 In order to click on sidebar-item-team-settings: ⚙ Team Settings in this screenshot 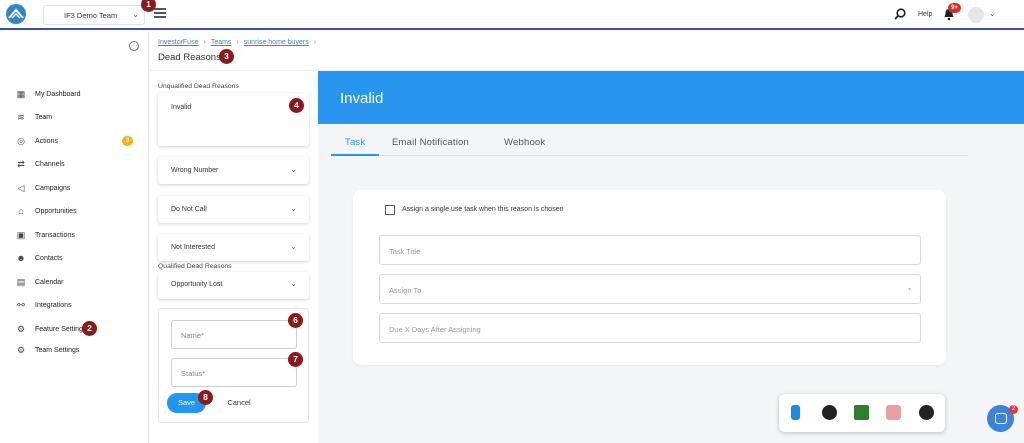, I will do `click(78, 350)`.